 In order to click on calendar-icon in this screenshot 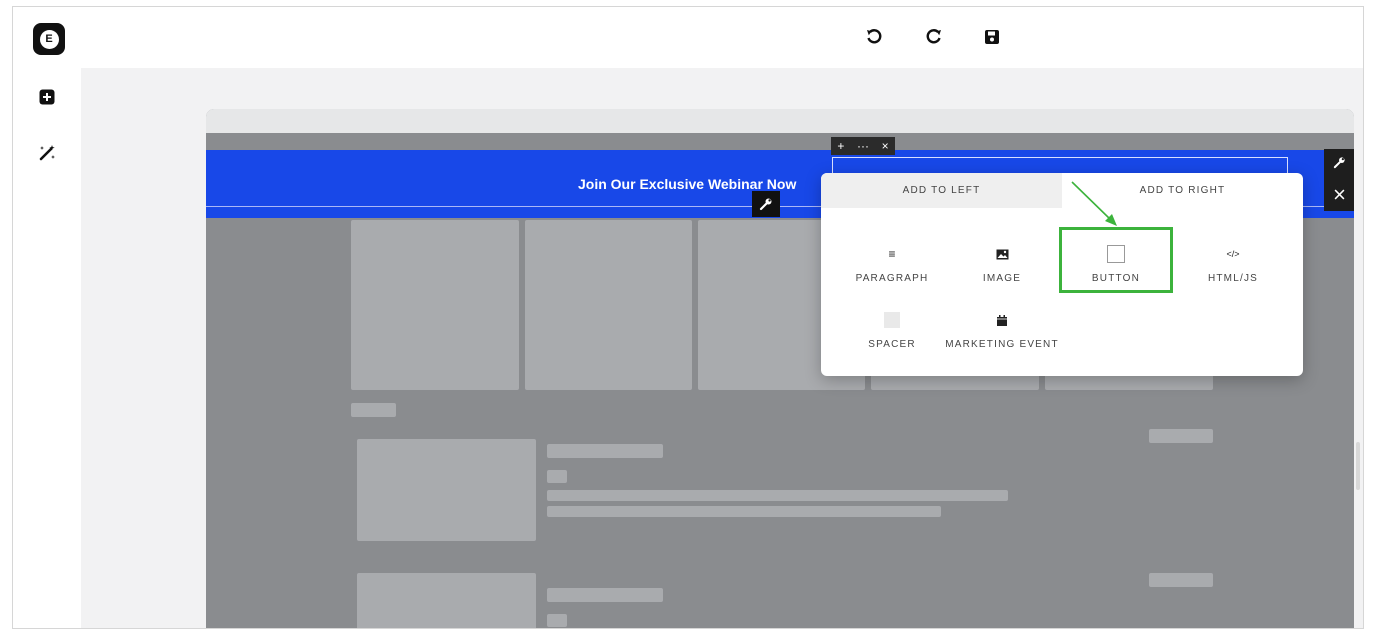, I will do `click(1002, 320)`.